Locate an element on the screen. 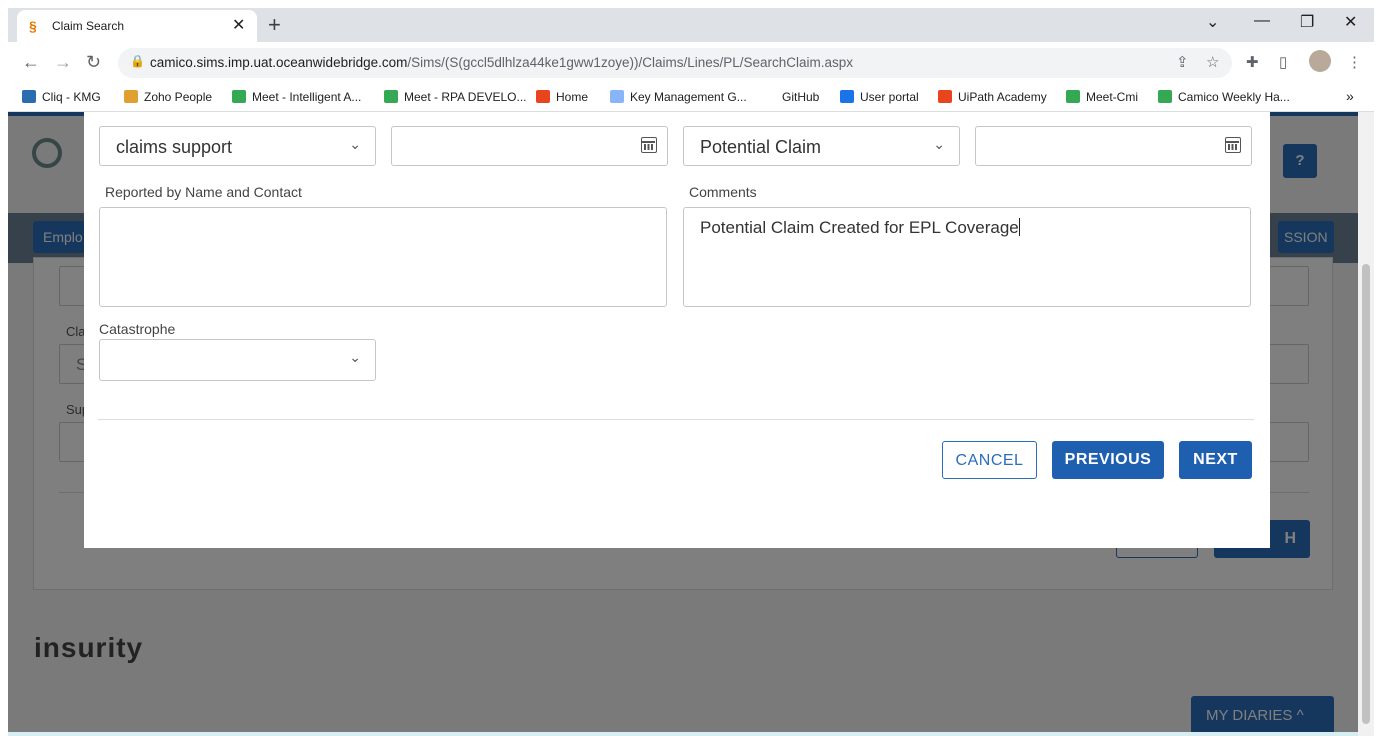 This screenshot has height=736, width=1382. reported-by-textarea is located at coordinates (383, 257).